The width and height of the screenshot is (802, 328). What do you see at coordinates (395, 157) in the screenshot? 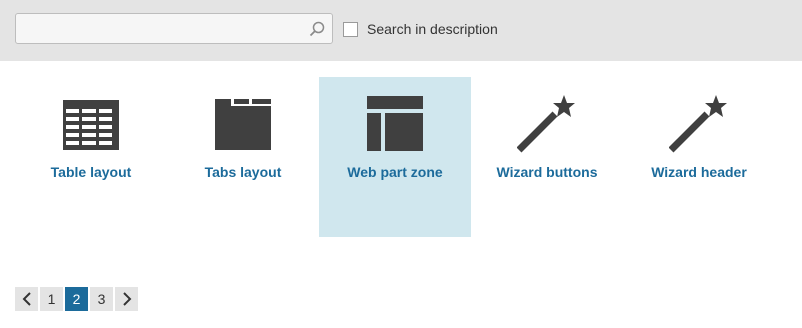
I see `tile-web-part-zone: Web part zone` at bounding box center [395, 157].